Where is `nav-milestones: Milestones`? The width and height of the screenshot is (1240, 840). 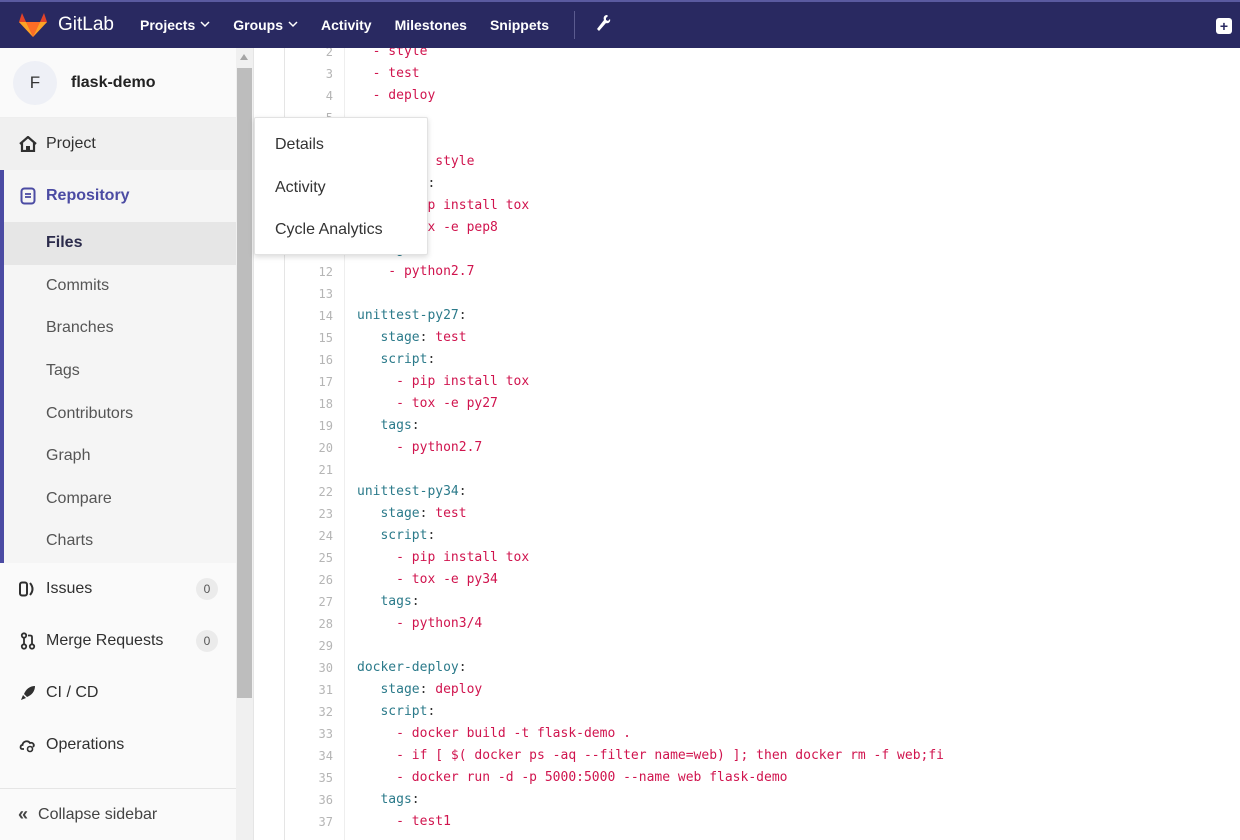 nav-milestones: Milestones is located at coordinates (431, 25).